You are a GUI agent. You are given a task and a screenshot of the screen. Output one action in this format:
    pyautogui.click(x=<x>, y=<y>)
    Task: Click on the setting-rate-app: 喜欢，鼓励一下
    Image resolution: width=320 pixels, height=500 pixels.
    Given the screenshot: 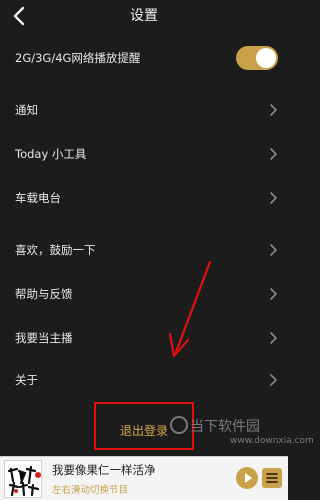 What is the action you would take?
    pyautogui.click(x=144, y=250)
    